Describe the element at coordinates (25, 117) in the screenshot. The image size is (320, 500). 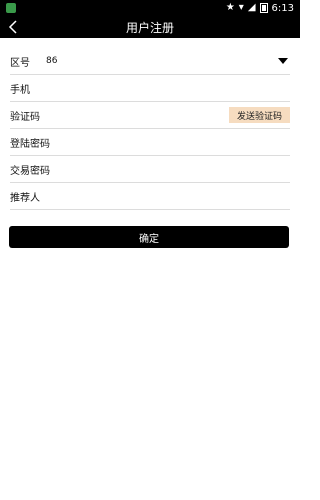
I see `verification-label: 验证码` at that location.